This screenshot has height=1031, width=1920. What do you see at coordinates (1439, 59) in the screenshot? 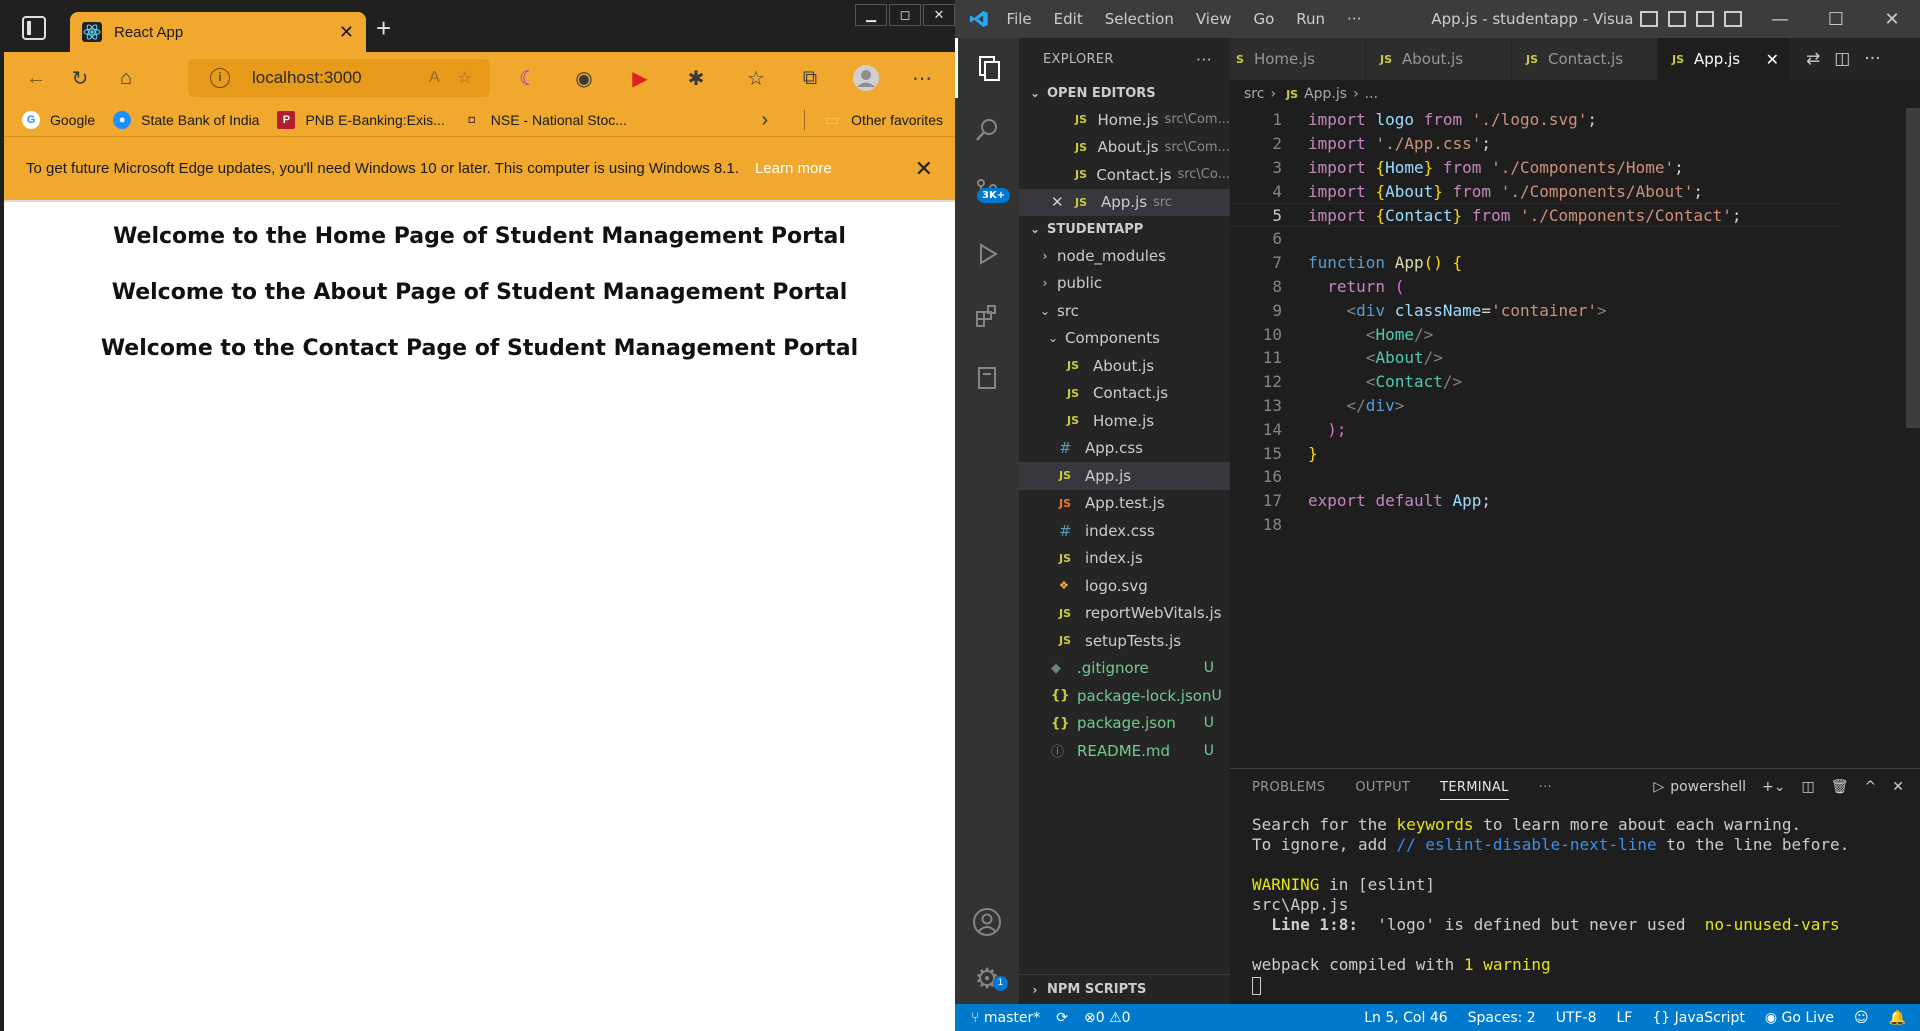
I see `tab-about-js: JS About.js` at bounding box center [1439, 59].